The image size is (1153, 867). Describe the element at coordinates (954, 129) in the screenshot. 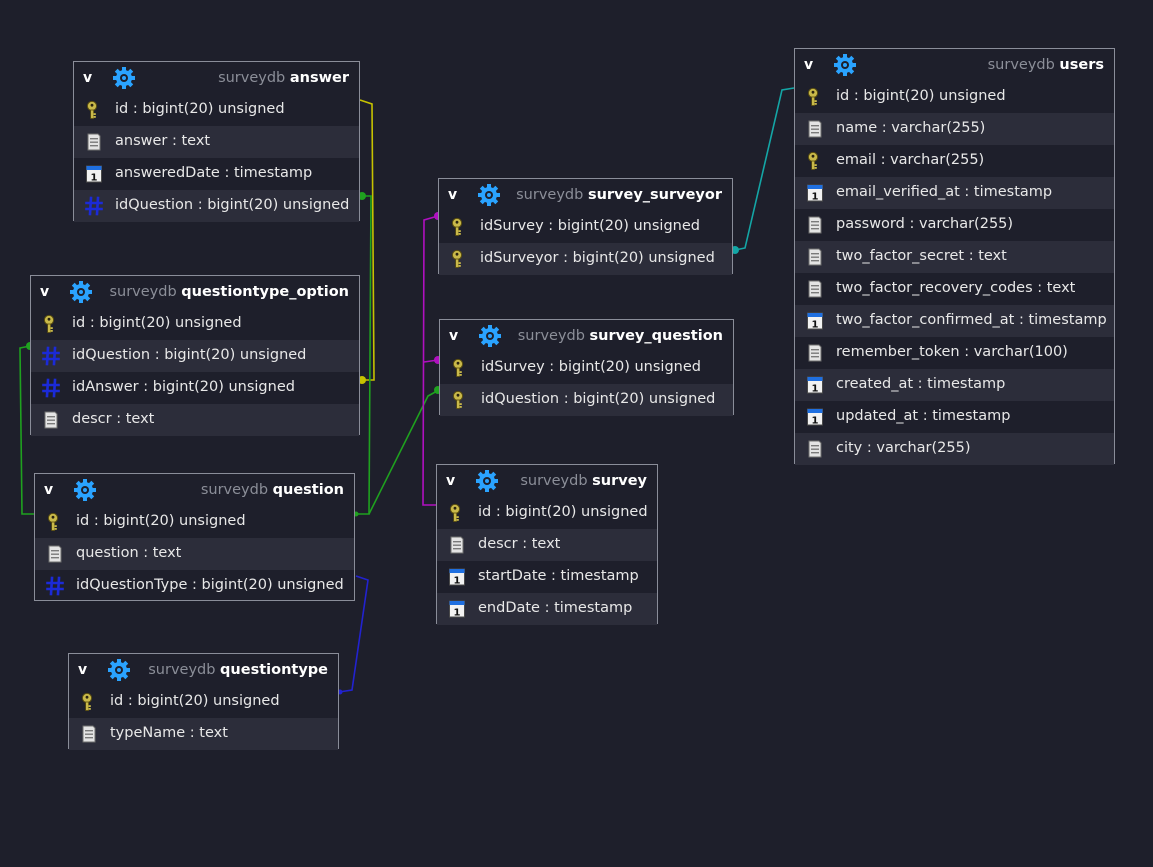

I see `column-row: name : varchar(255)` at that location.